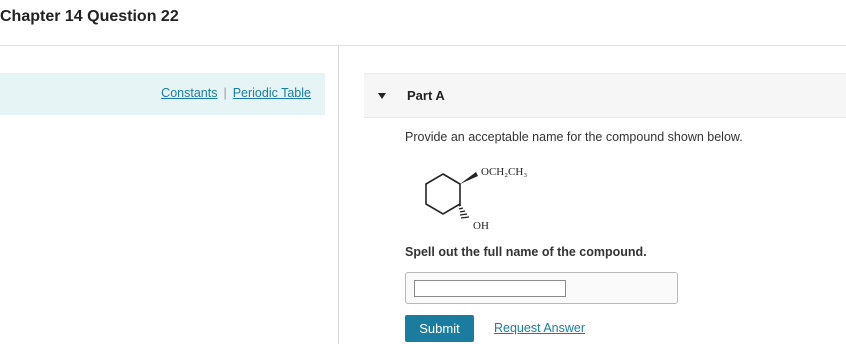  What do you see at coordinates (426, 95) in the screenshot?
I see `part-label: Part A` at bounding box center [426, 95].